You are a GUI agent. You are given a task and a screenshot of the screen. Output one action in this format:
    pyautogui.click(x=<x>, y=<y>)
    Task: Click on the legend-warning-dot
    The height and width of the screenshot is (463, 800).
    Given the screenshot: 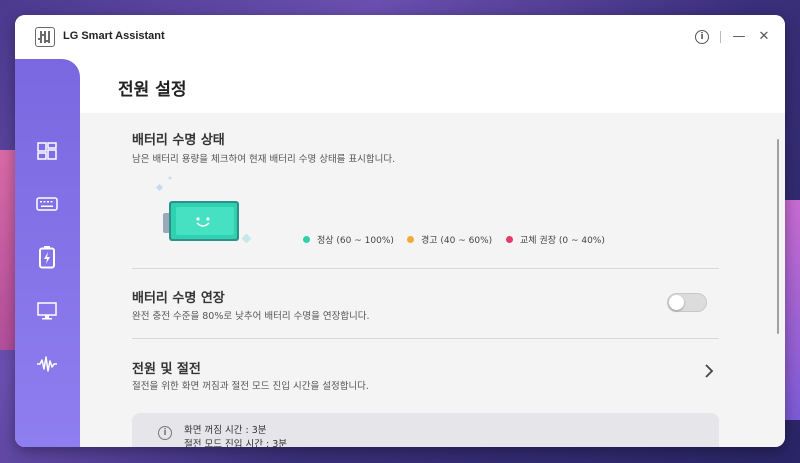 What is the action you would take?
    pyautogui.click(x=410, y=239)
    